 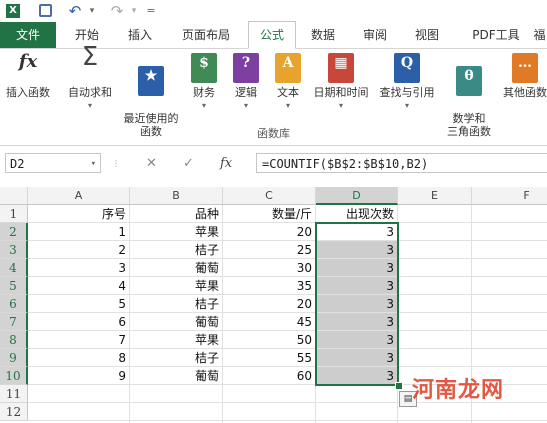 What do you see at coordinates (341, 68) in the screenshot?
I see `calendar-icon: ▦` at bounding box center [341, 68].